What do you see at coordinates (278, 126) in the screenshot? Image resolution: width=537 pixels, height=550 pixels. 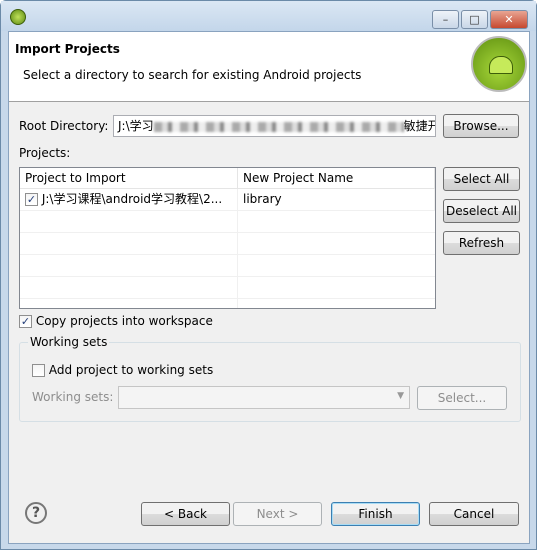 I see `blurred-path` at bounding box center [278, 126].